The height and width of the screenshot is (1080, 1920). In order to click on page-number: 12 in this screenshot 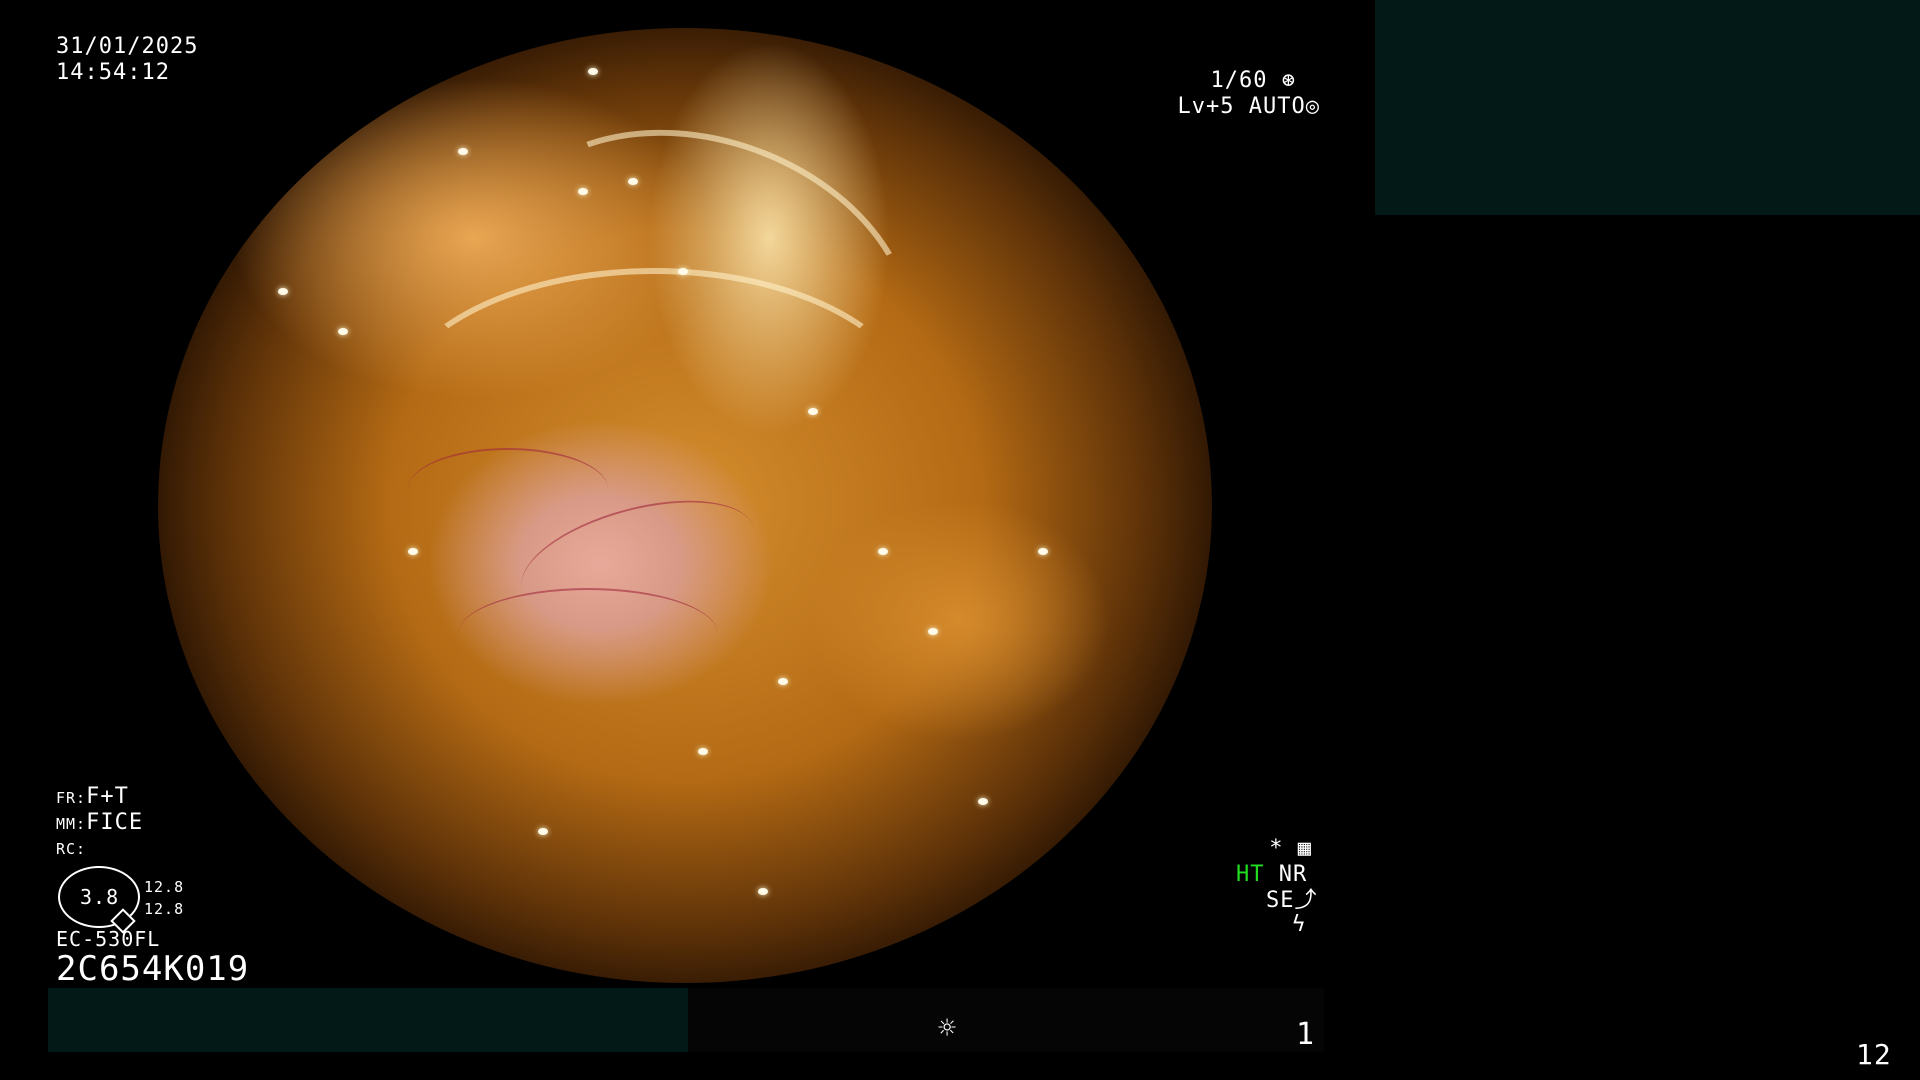, I will do `click(1874, 1054)`.